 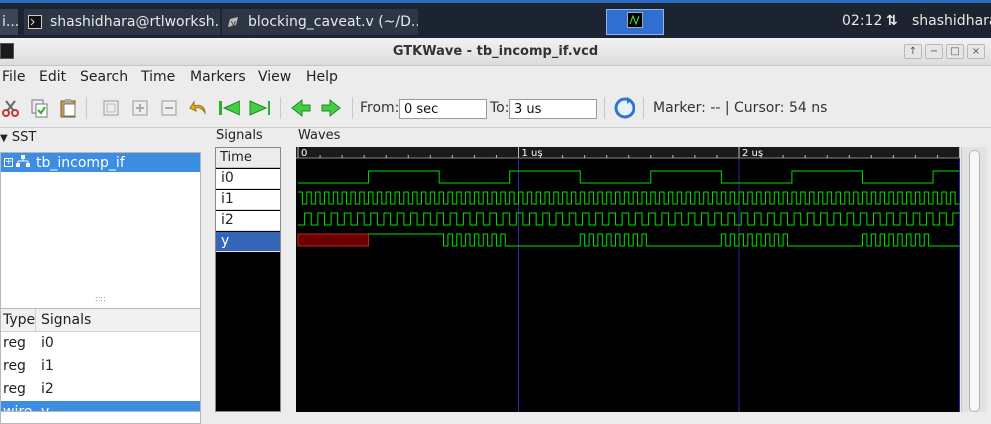 I want to click on window-raise-button: ↑, so click(x=913, y=51).